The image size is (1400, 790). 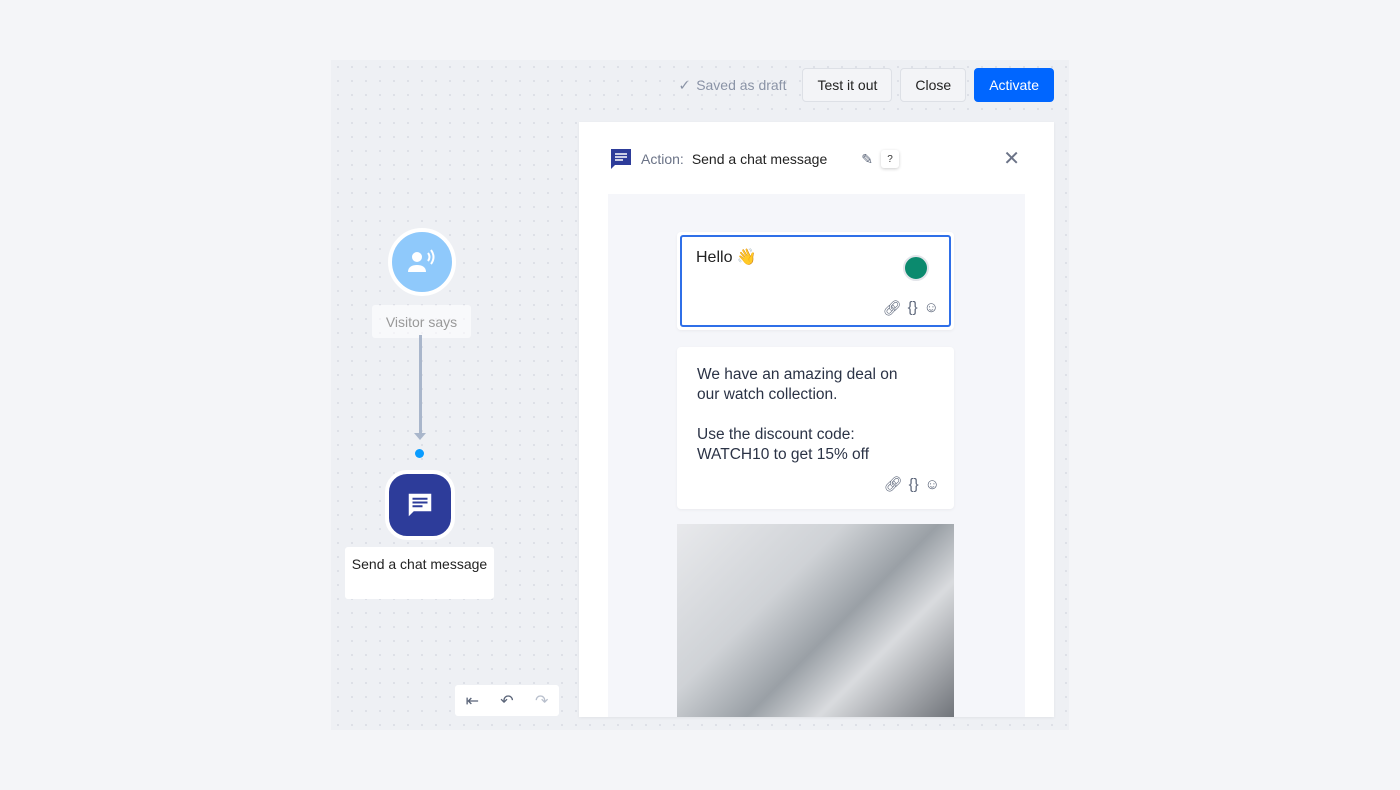 What do you see at coordinates (759, 159) in the screenshot?
I see `panel-title: Send a chat message` at bounding box center [759, 159].